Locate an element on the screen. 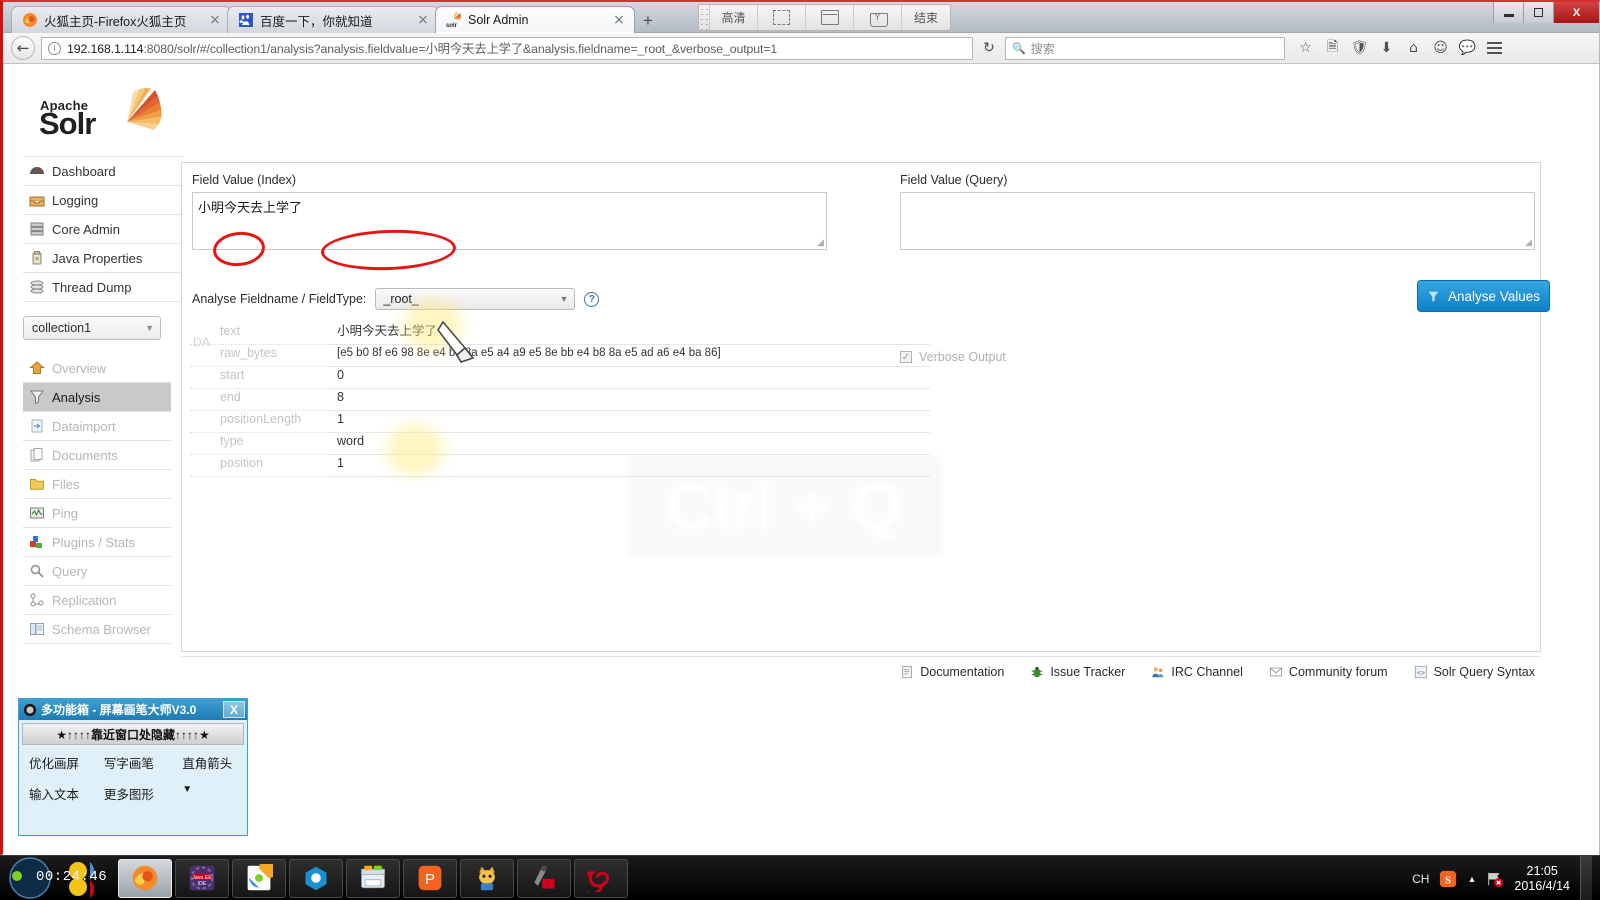 This screenshot has width=1600, height=900. new-tab-button: + is located at coordinates (648, 21).